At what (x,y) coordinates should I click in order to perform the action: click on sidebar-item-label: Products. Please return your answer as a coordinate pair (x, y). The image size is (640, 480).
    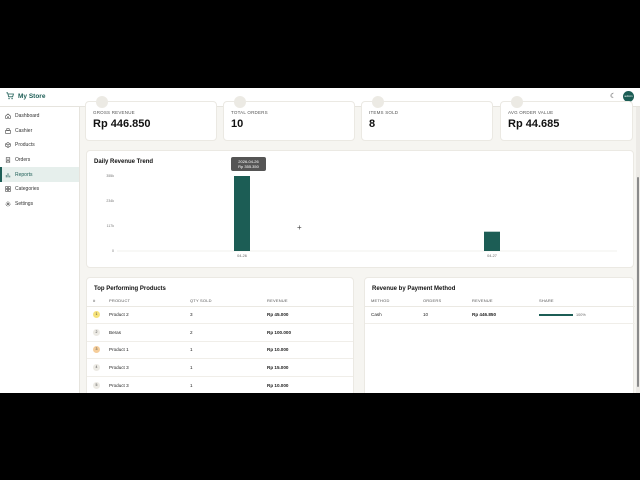
    Looking at the image, I should click on (25, 145).